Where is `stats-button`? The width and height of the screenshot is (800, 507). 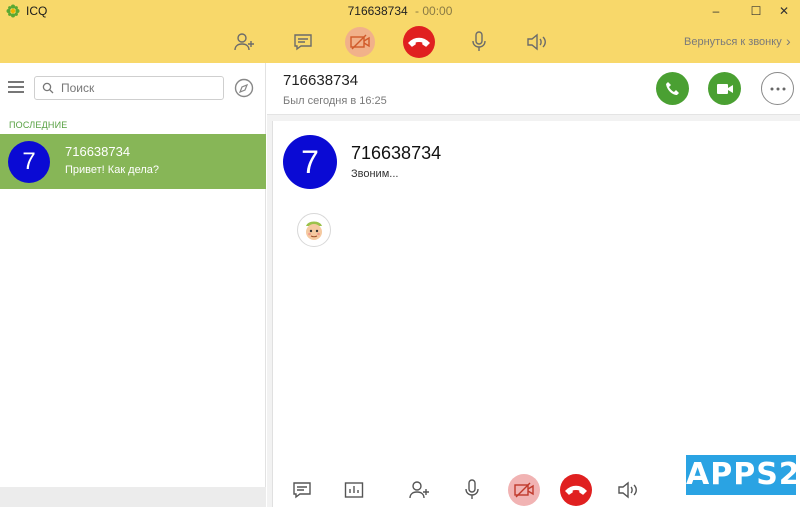 stats-button is located at coordinates (354, 490).